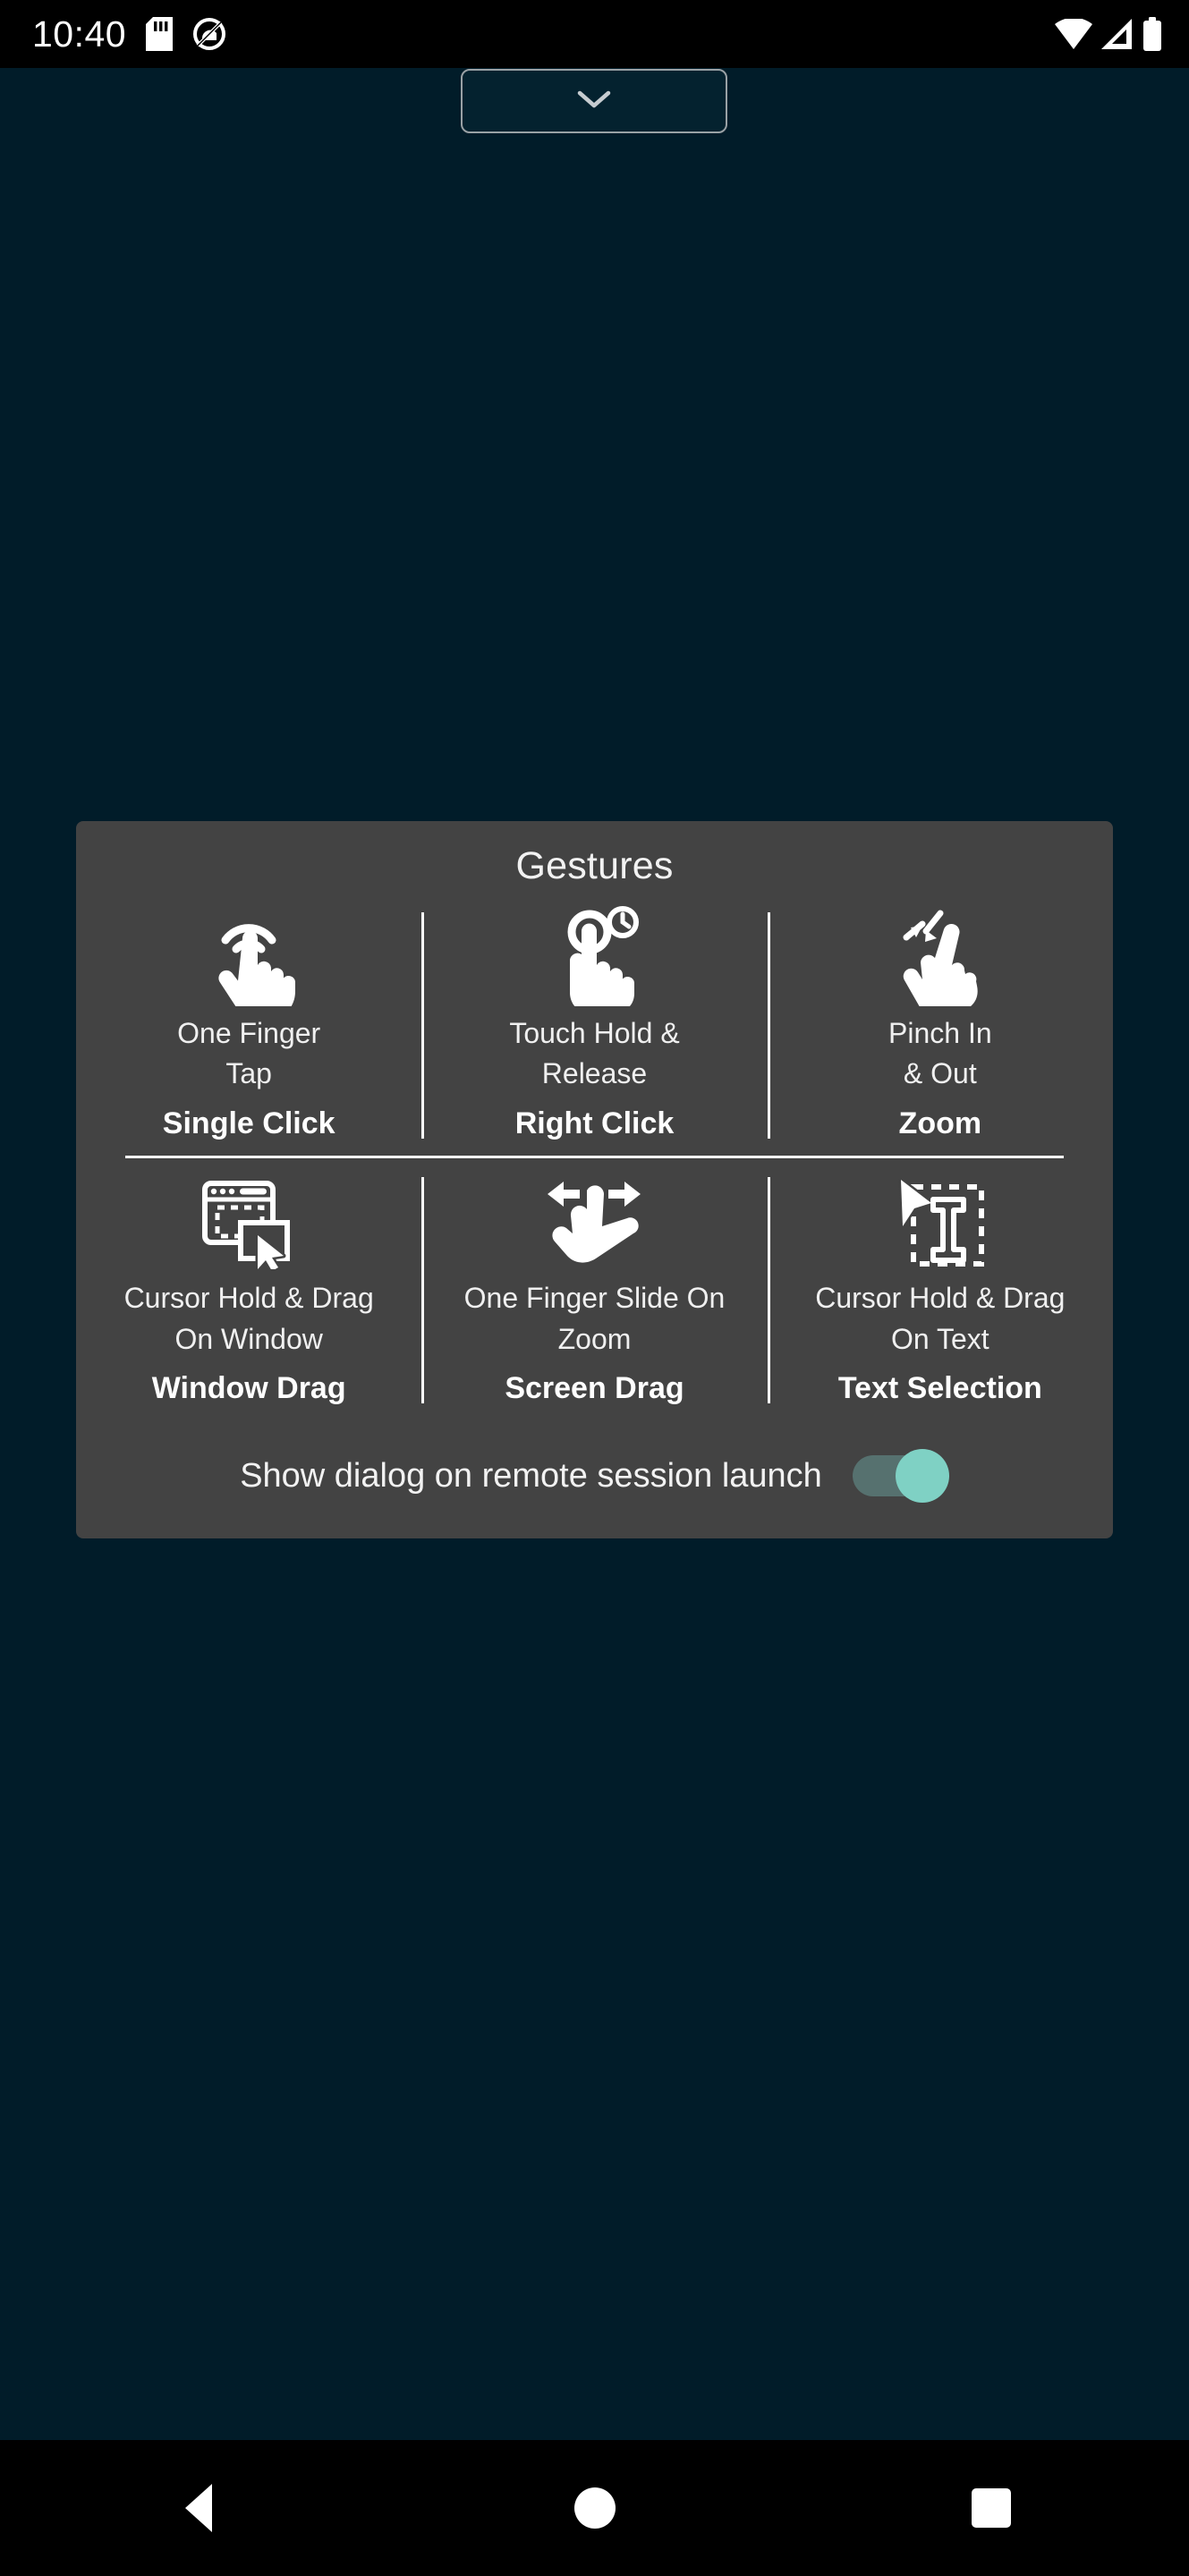 The height and width of the screenshot is (2576, 1189). I want to click on gesture-item-right-click: Touch Hold & Release Right Click, so click(594, 1023).